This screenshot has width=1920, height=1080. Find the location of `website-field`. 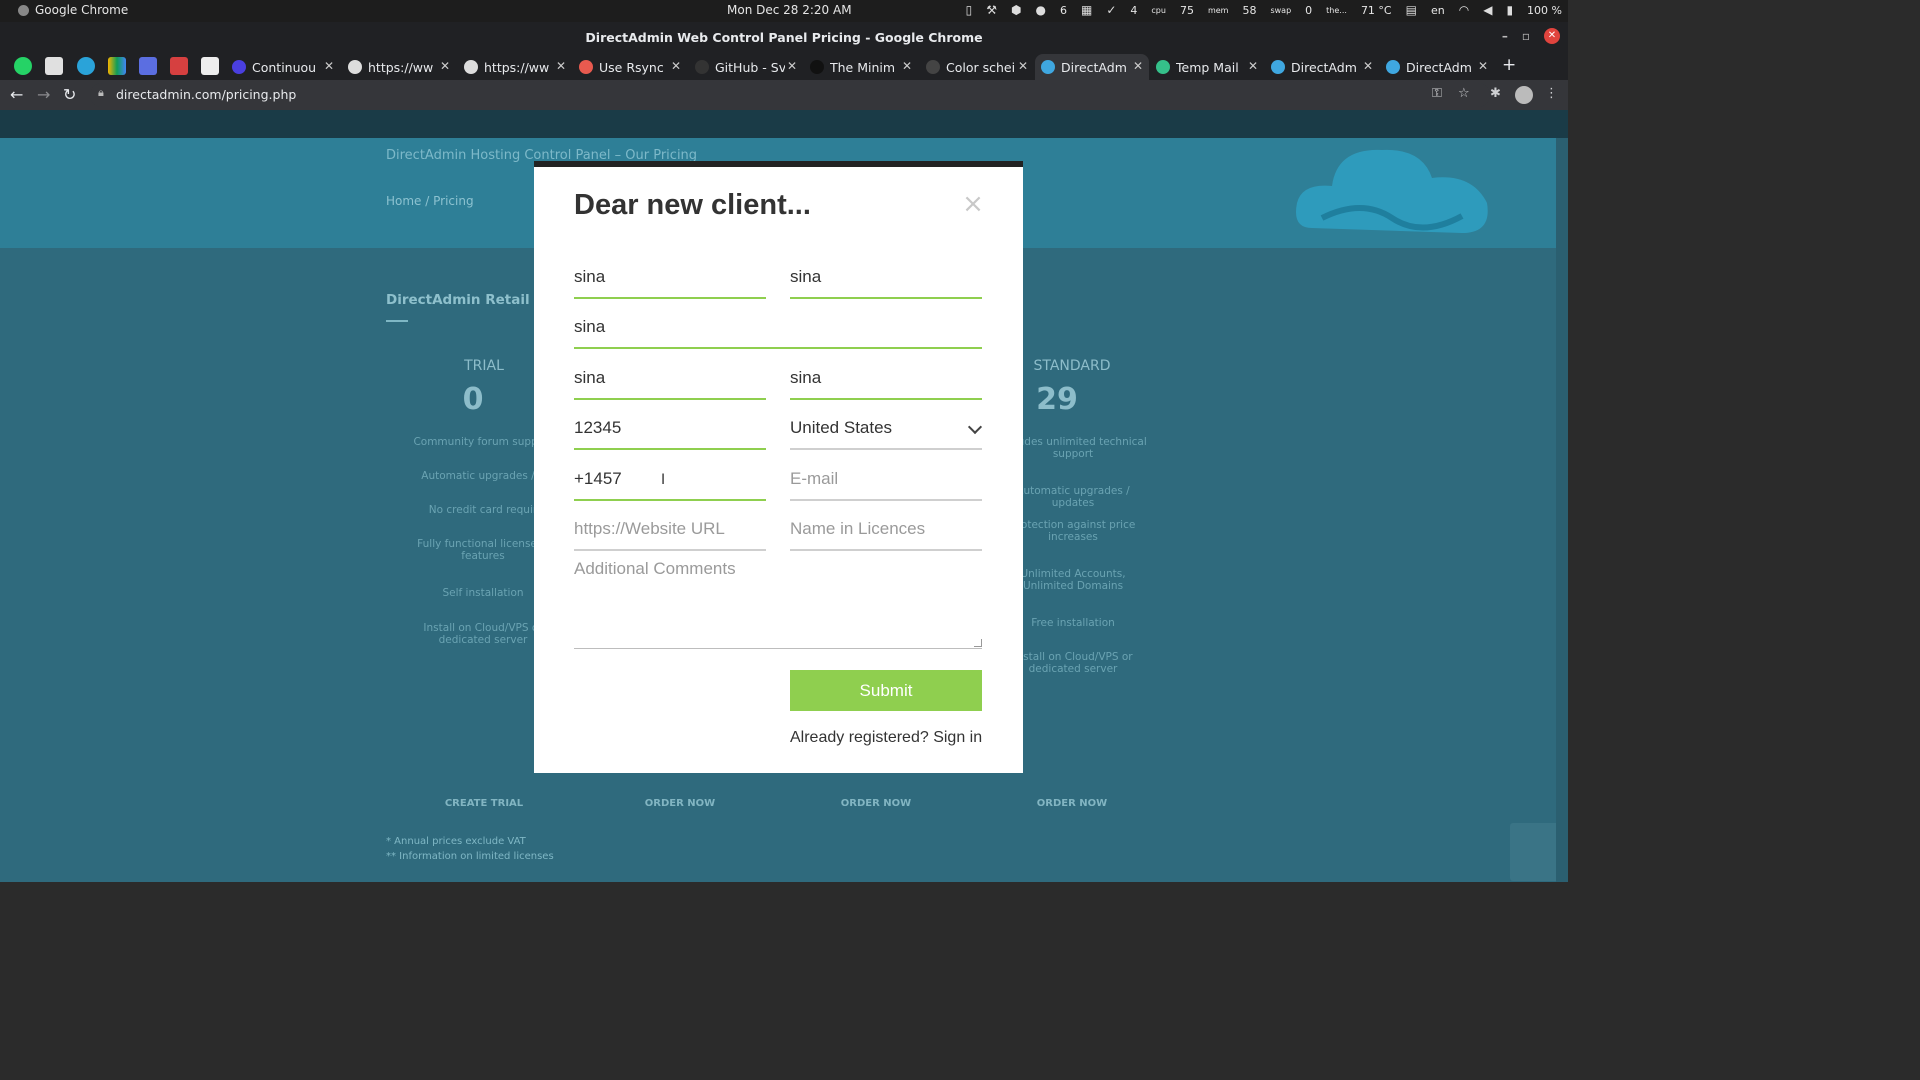

website-field is located at coordinates (670, 530).